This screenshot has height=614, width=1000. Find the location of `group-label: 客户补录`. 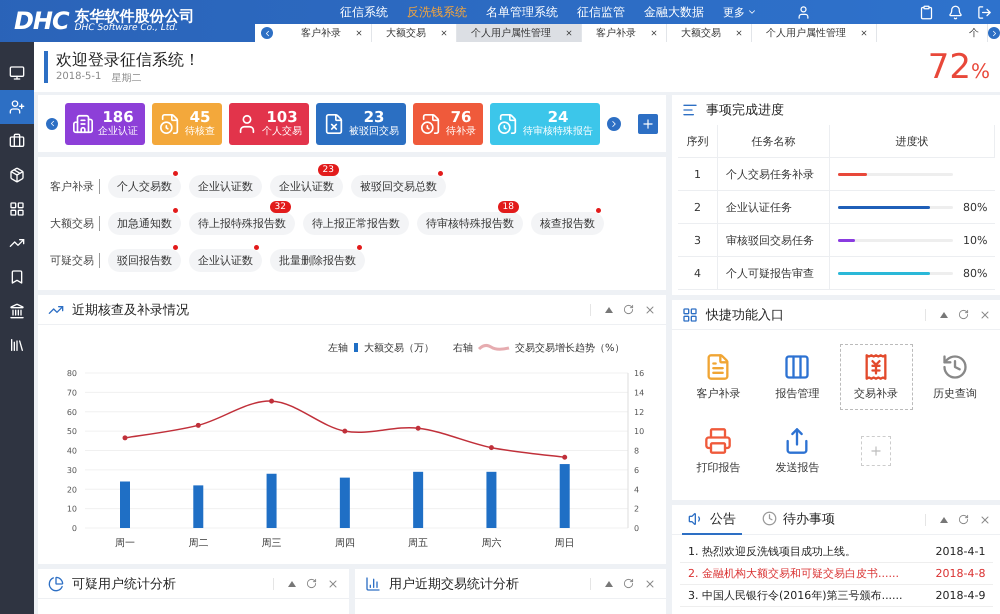

group-label: 客户补录 is located at coordinates (75, 186).